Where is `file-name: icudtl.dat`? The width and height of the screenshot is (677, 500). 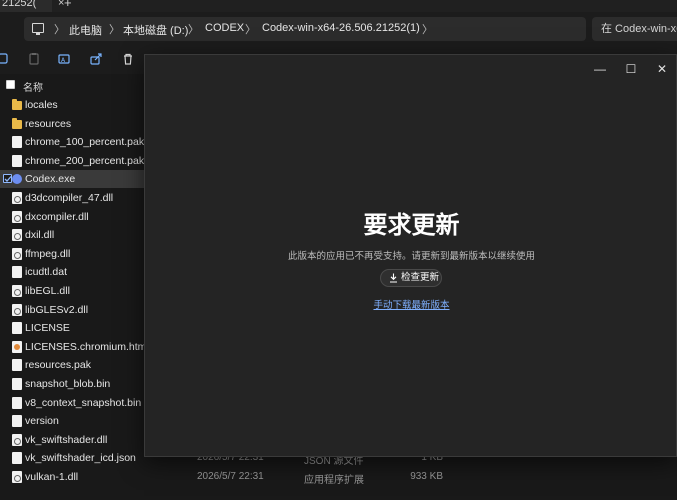
file-name: icudtl.dat is located at coordinates (46, 272).